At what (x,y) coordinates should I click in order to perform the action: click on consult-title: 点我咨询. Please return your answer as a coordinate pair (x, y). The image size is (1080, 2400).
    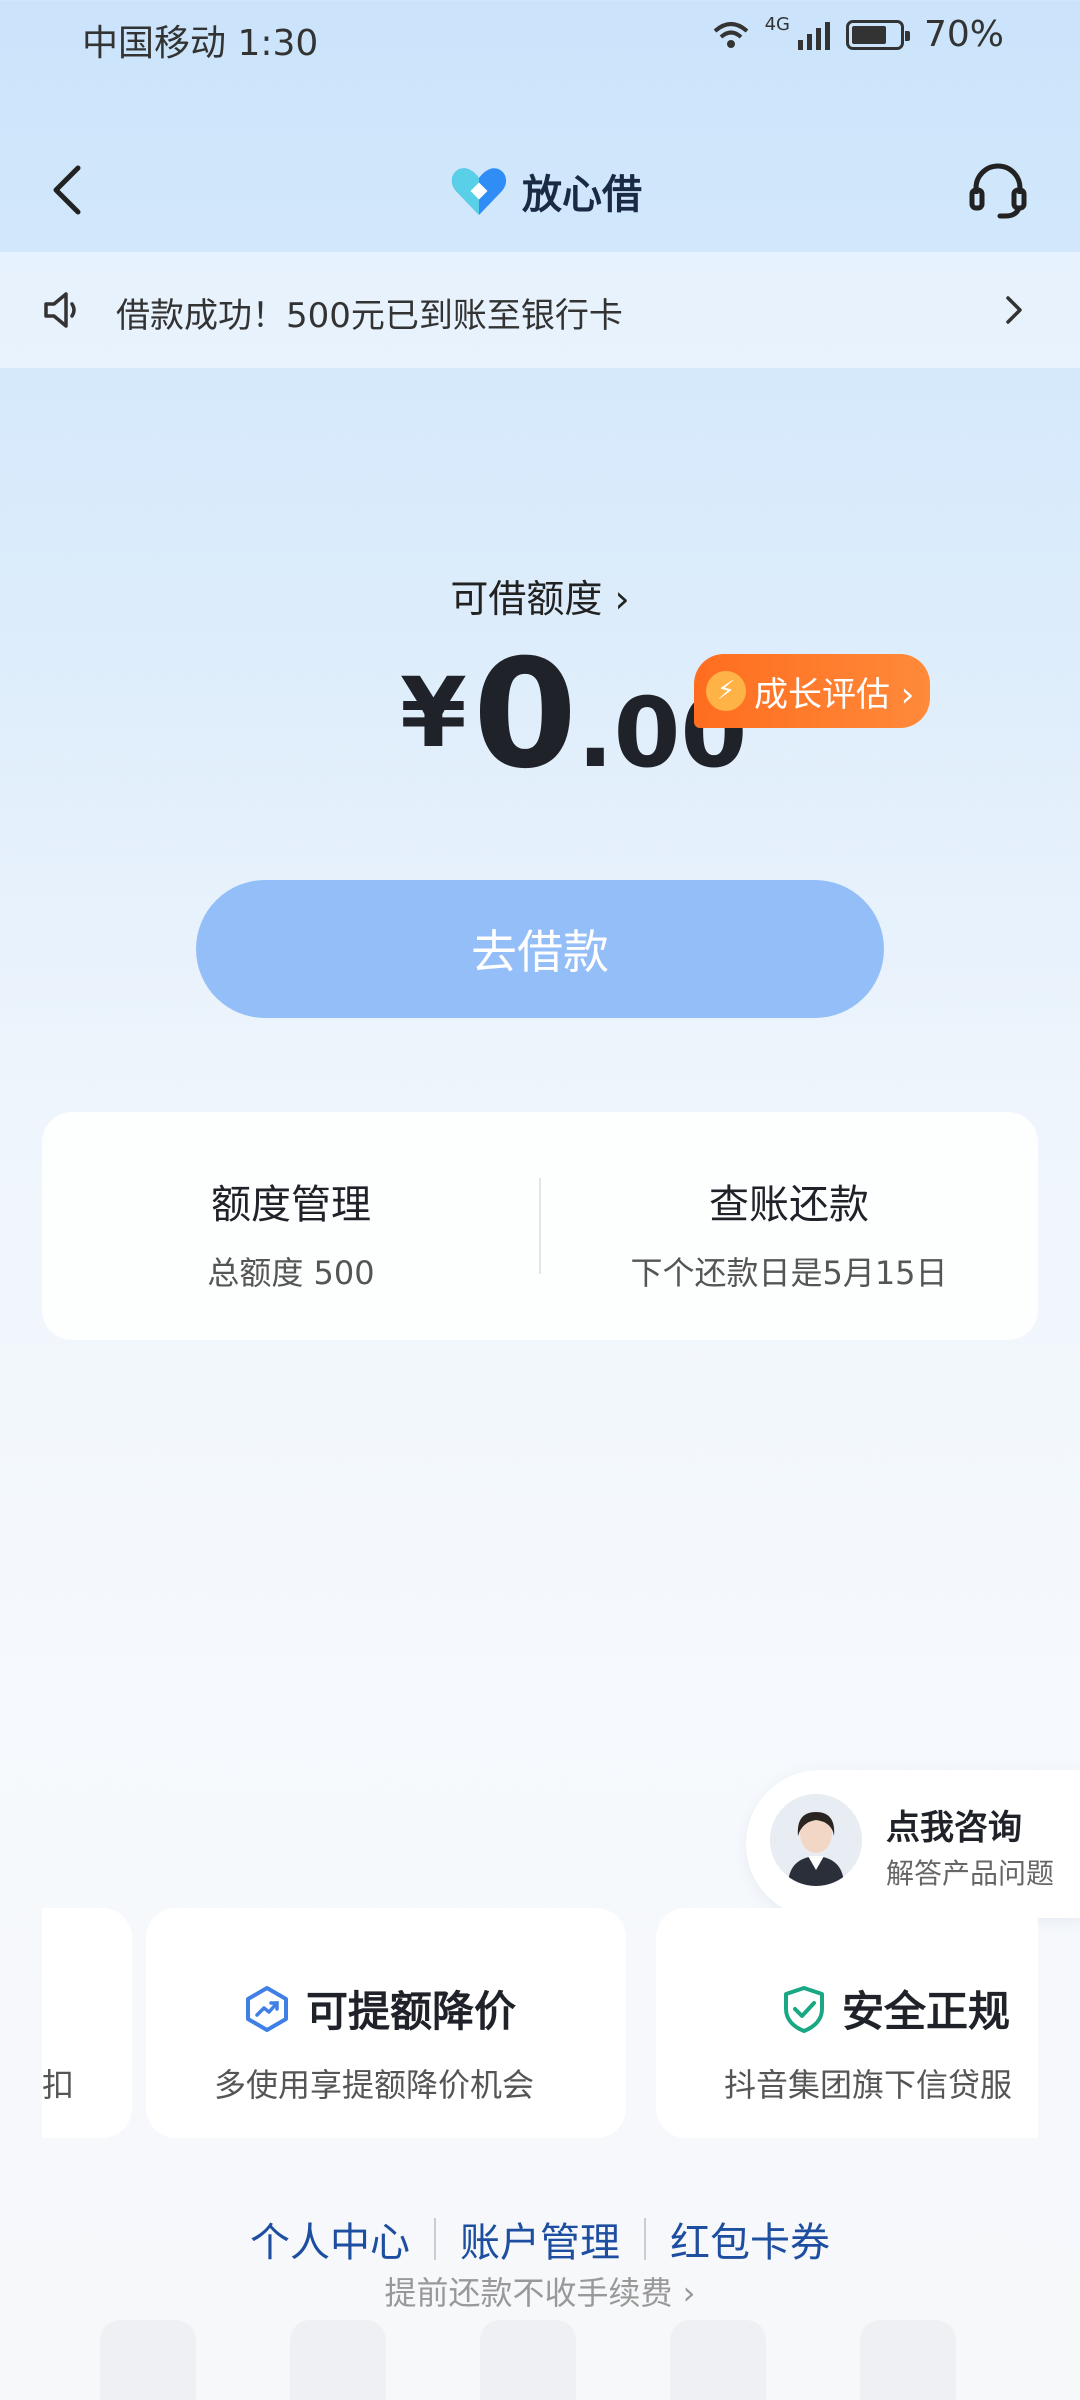
    Looking at the image, I should click on (954, 1828).